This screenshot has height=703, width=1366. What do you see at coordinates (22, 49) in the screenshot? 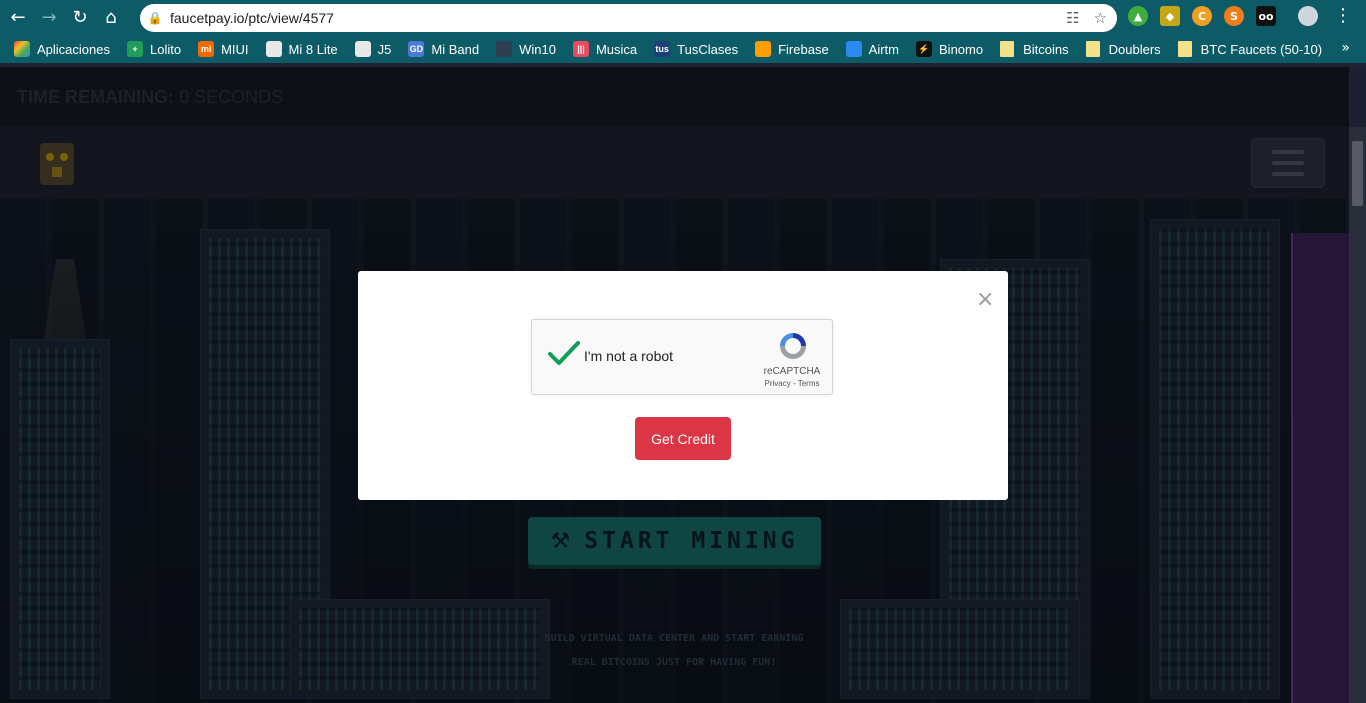
I see `apps-grid-icon` at bounding box center [22, 49].